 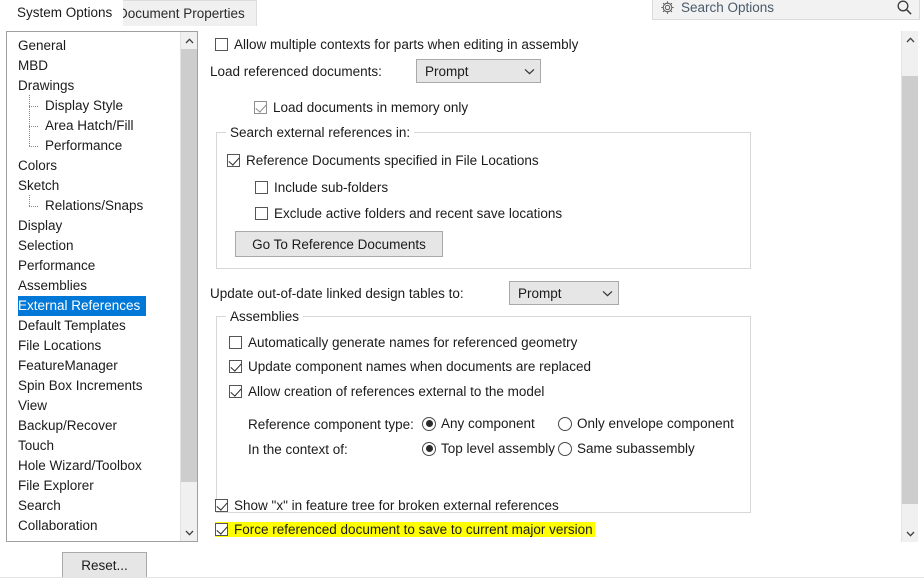 I want to click on reference-component-type-radio-any, so click(x=429, y=423).